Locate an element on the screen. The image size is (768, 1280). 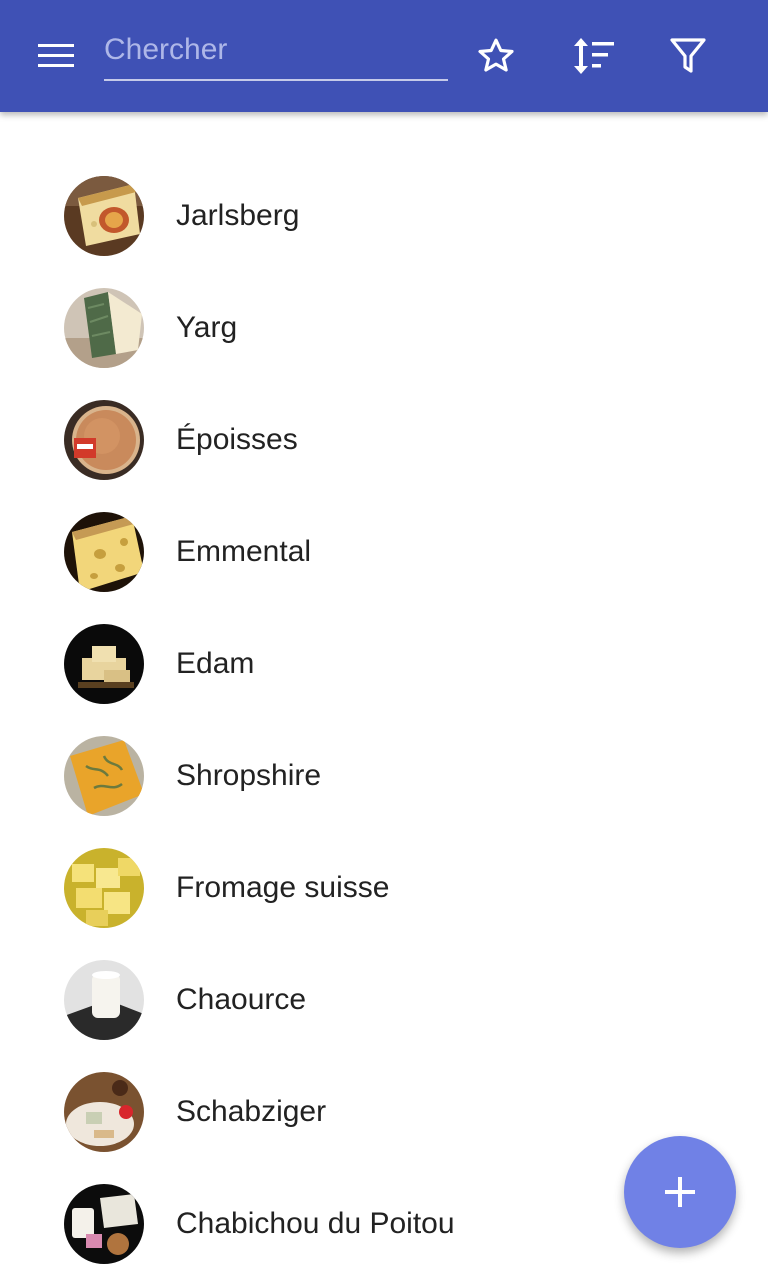
sort-button is located at coordinates (592, 56).